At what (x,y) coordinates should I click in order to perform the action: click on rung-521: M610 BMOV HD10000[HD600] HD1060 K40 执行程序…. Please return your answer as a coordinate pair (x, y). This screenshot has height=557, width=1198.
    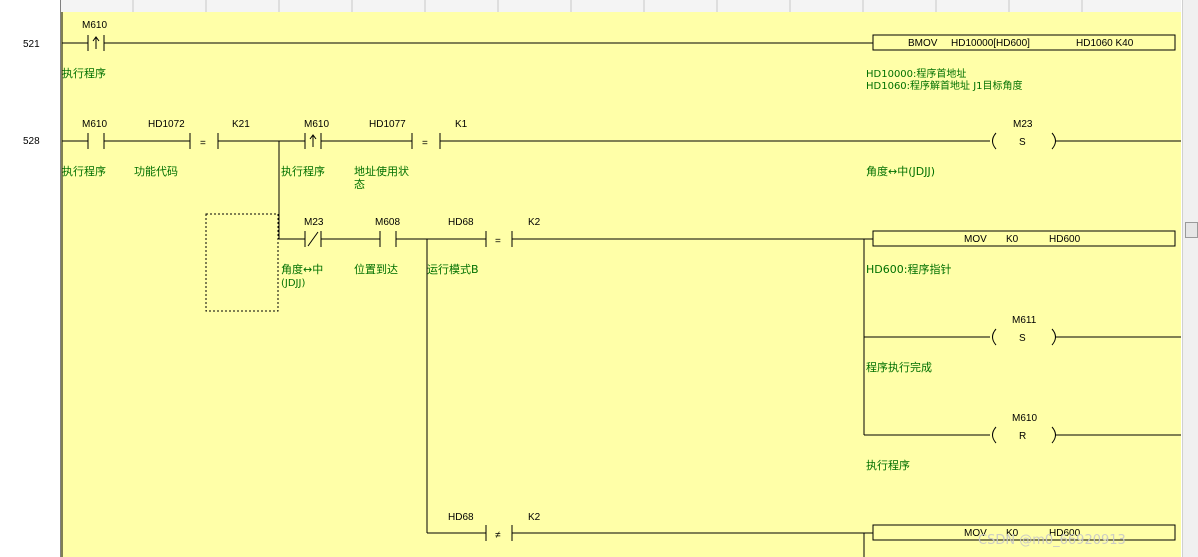
    Looking at the image, I should click on (619, 56).